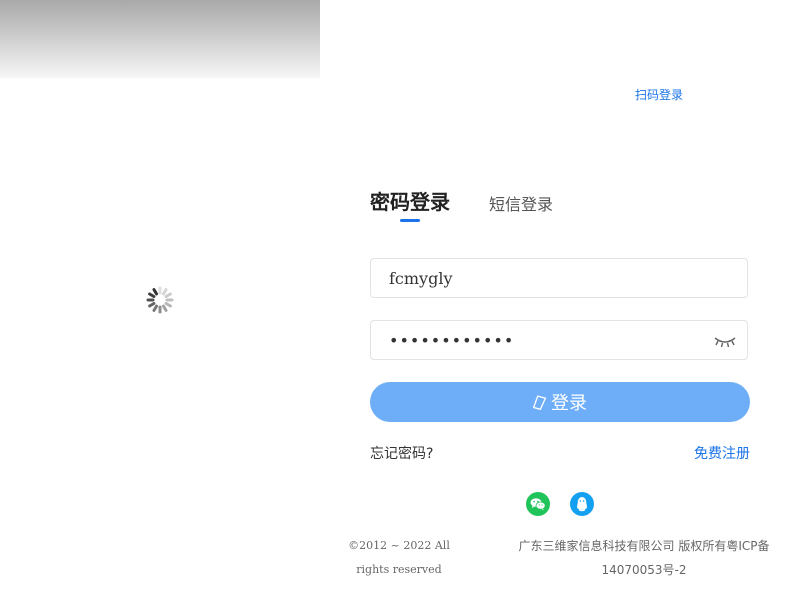  I want to click on qq-icon, so click(582, 504).